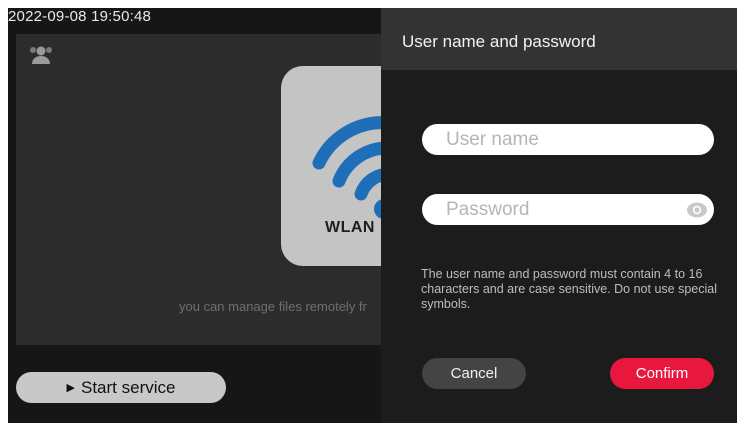 This screenshot has width=737, height=423. What do you see at coordinates (80, 16) in the screenshot?
I see `timestamp: 2022-09-08 19:50:48` at bounding box center [80, 16].